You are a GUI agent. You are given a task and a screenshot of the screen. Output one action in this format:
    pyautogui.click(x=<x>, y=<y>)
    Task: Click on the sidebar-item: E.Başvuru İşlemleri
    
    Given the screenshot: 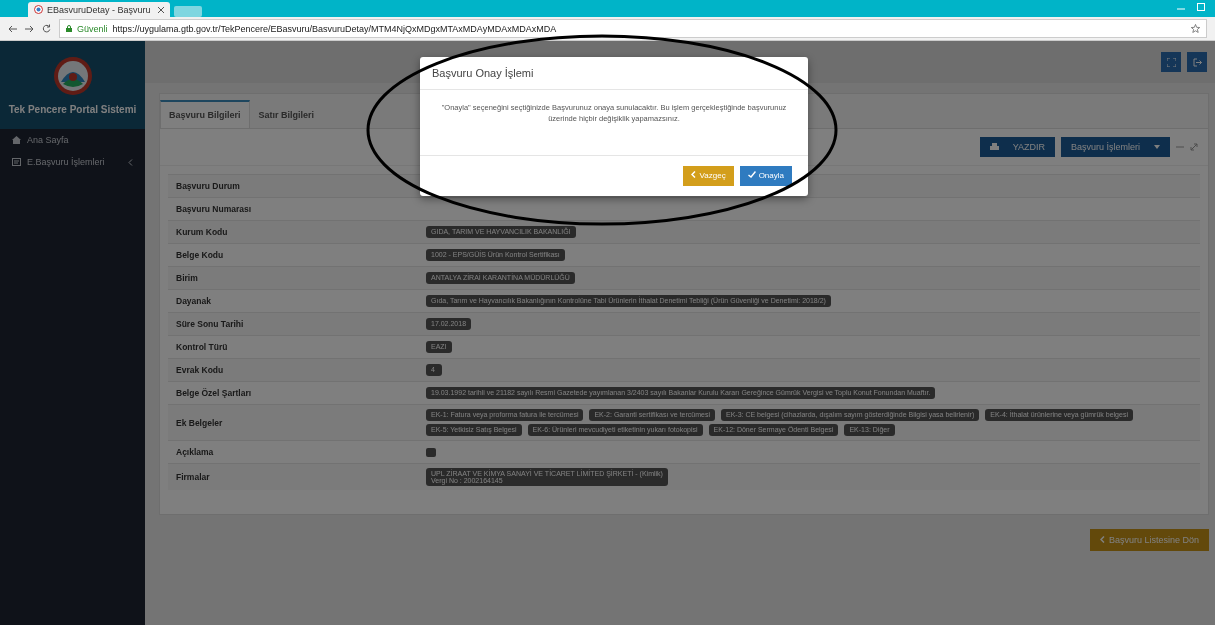 What is the action you would take?
    pyautogui.click(x=72, y=162)
    